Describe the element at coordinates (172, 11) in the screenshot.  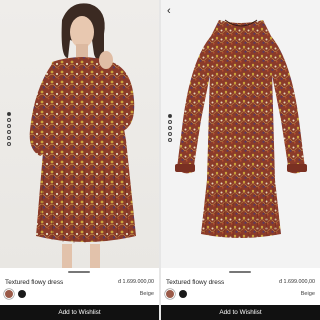
I see `chevron-left-icon: ‹` at that location.